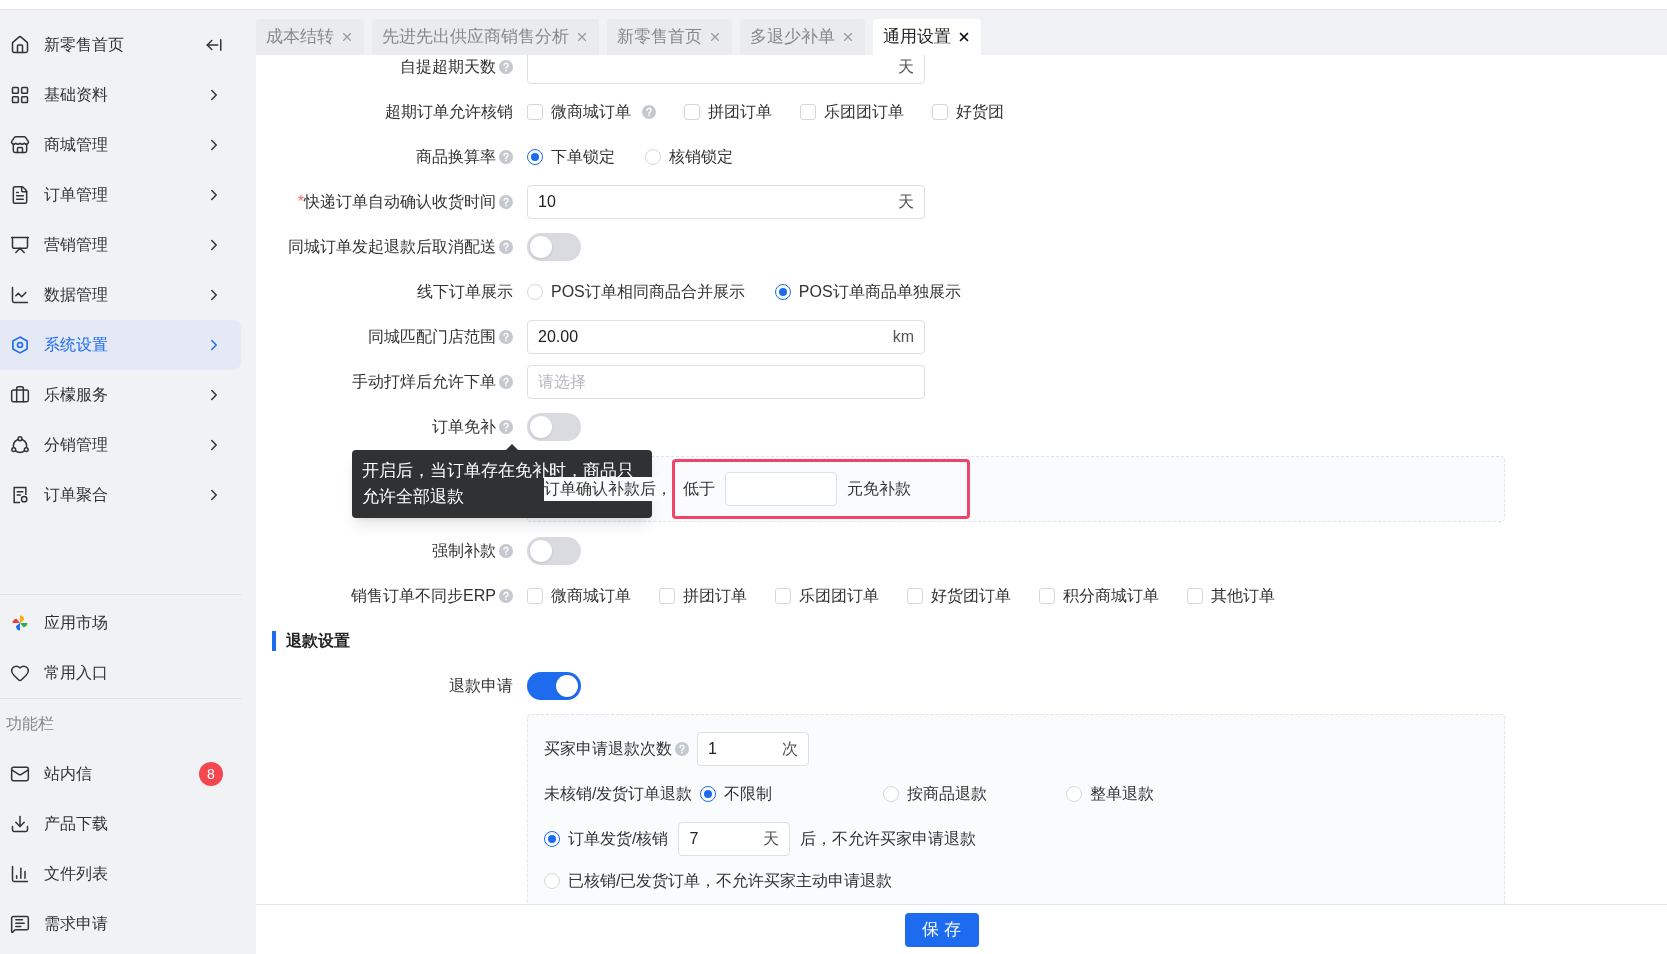  What do you see at coordinates (20, 924) in the screenshot?
I see `message-icon` at bounding box center [20, 924].